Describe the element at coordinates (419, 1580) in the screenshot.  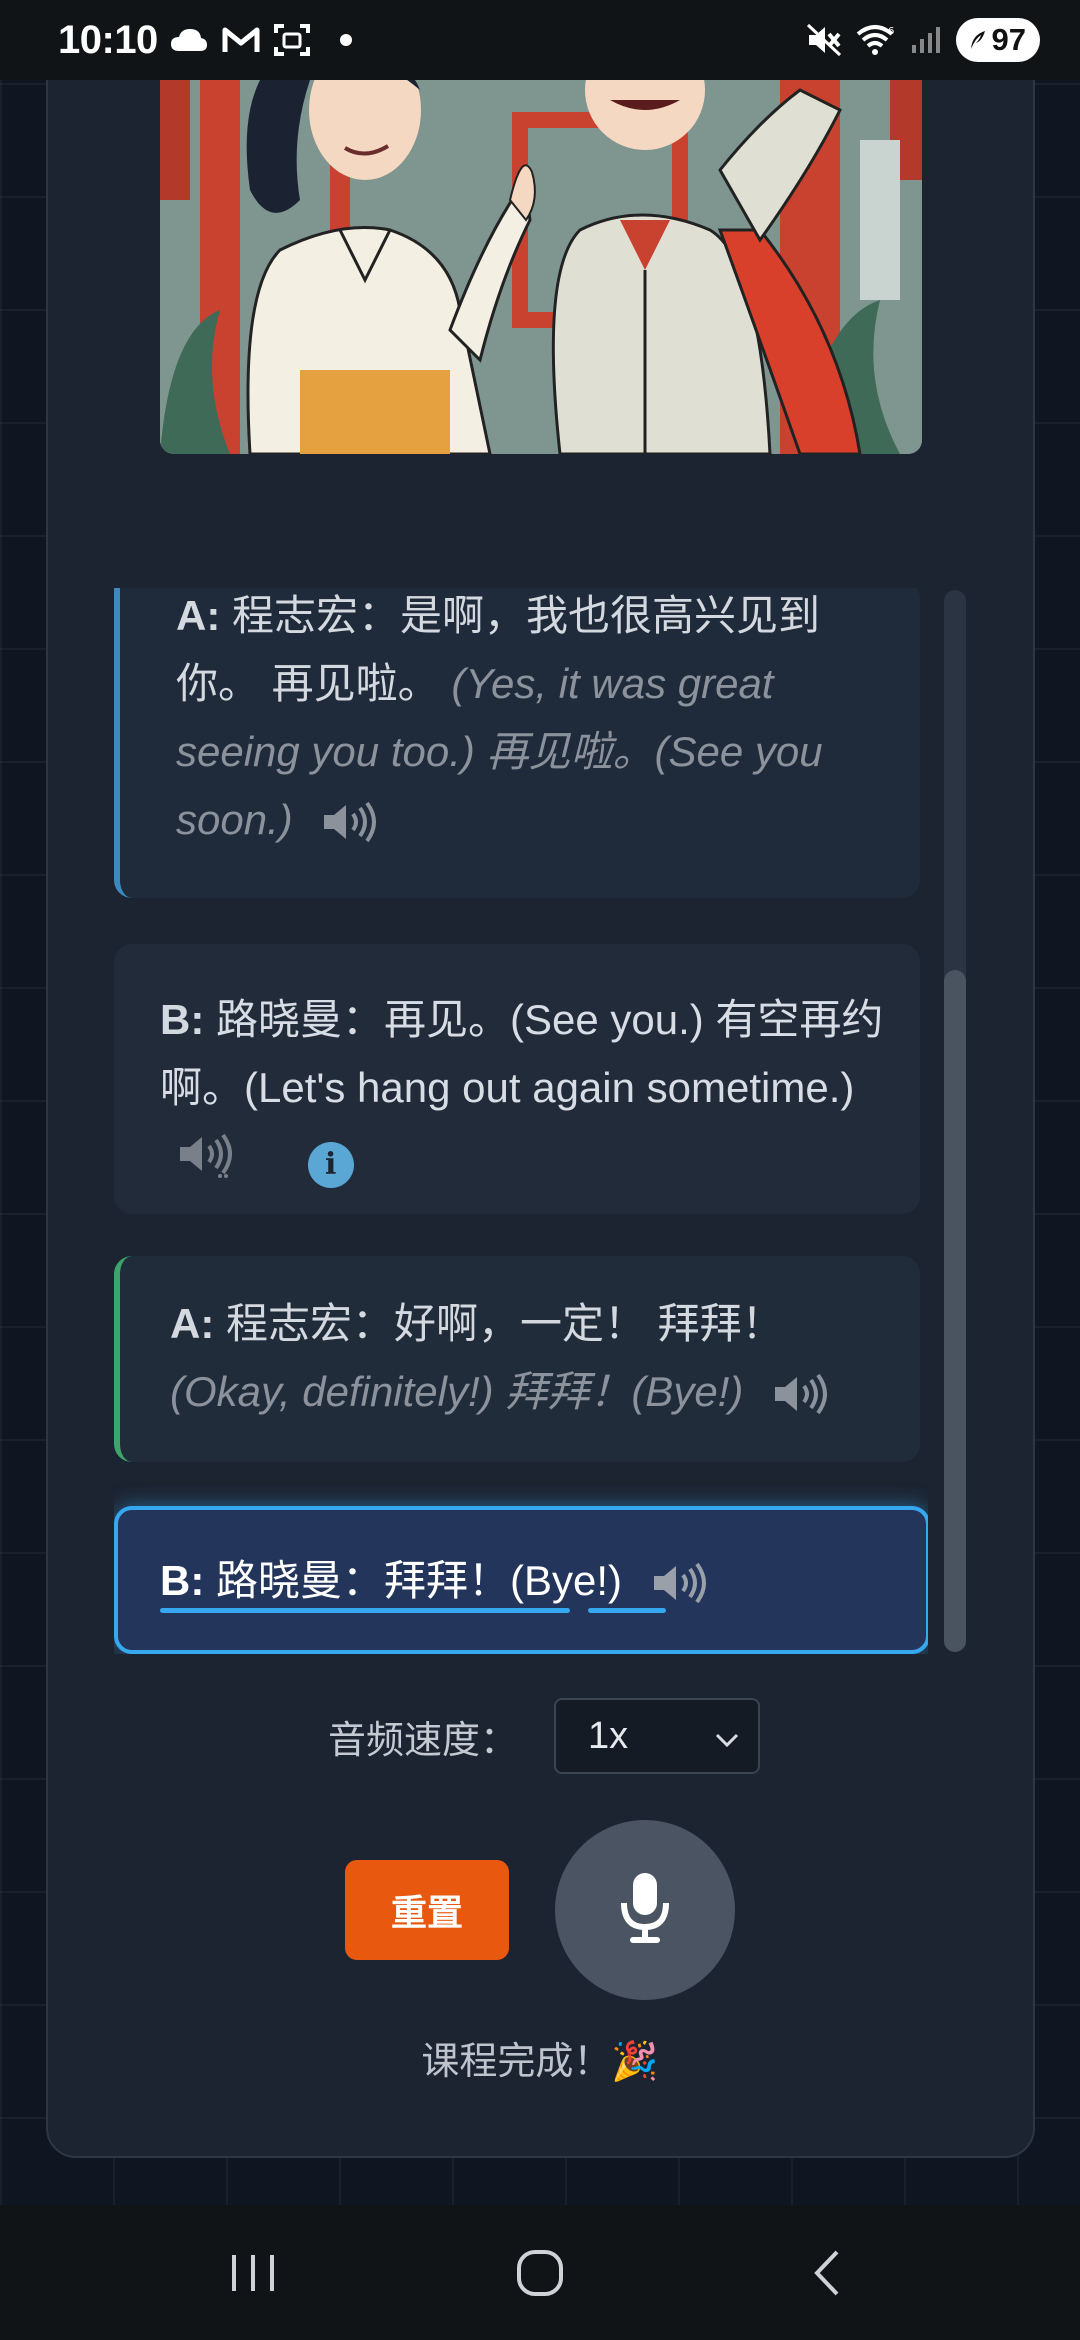
I see `line-text: 路晓曼：拜拜！(Bye!)` at that location.